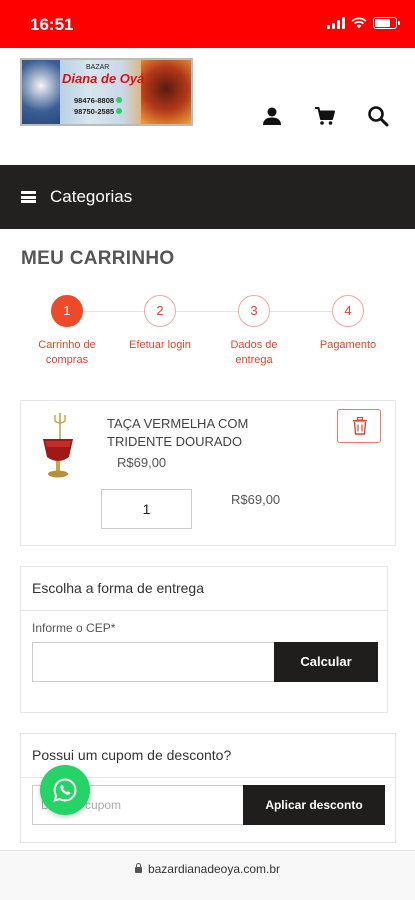 Image resolution: width=415 pixels, height=900 pixels. I want to click on item-subtotal: R$69,00, so click(256, 499).